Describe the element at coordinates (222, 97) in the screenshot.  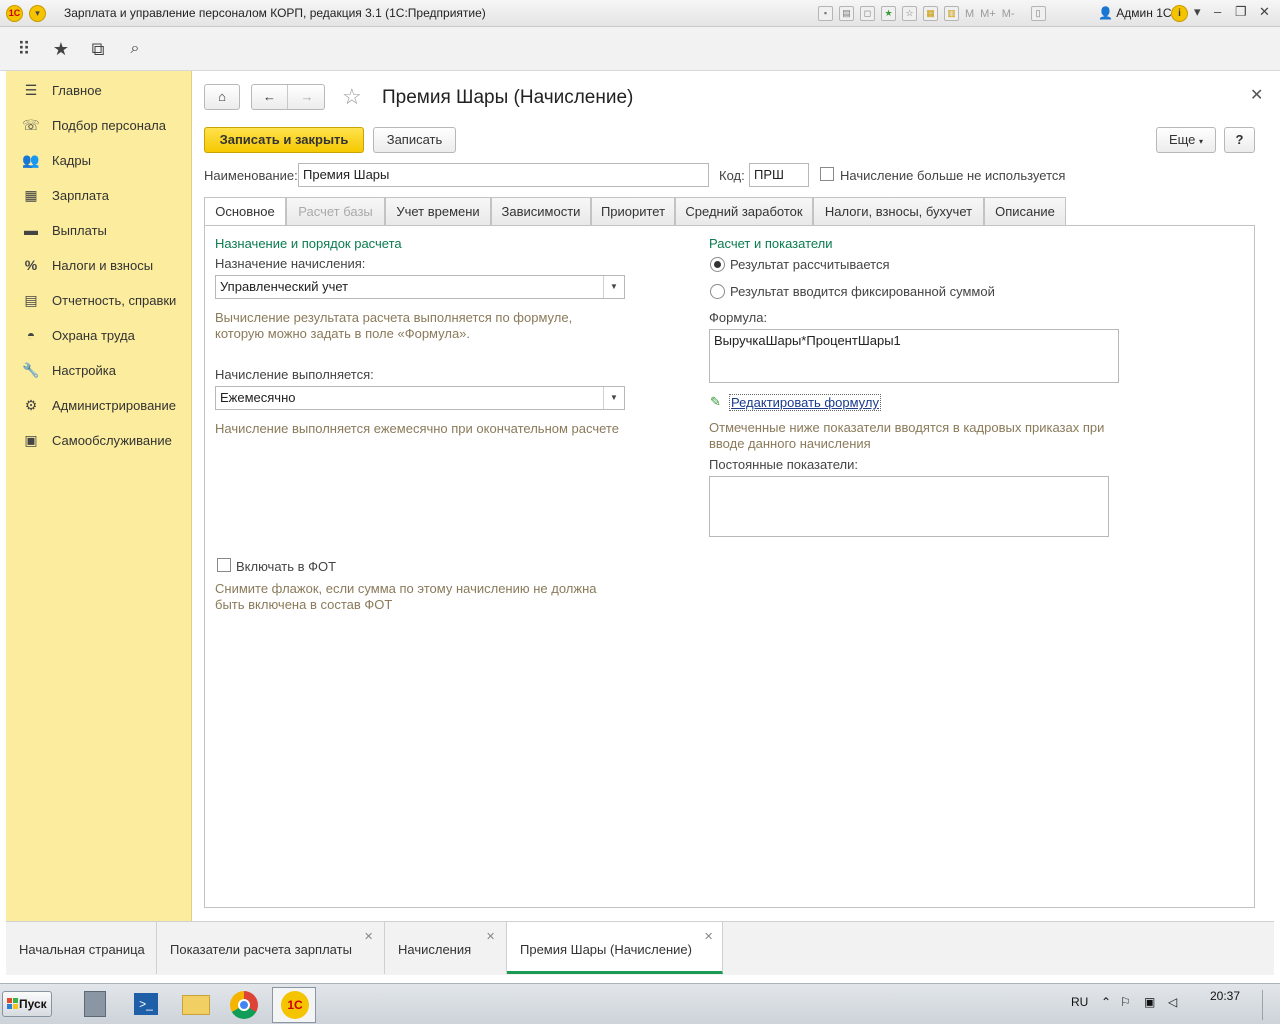
I see `home-button: ⌂` at that location.